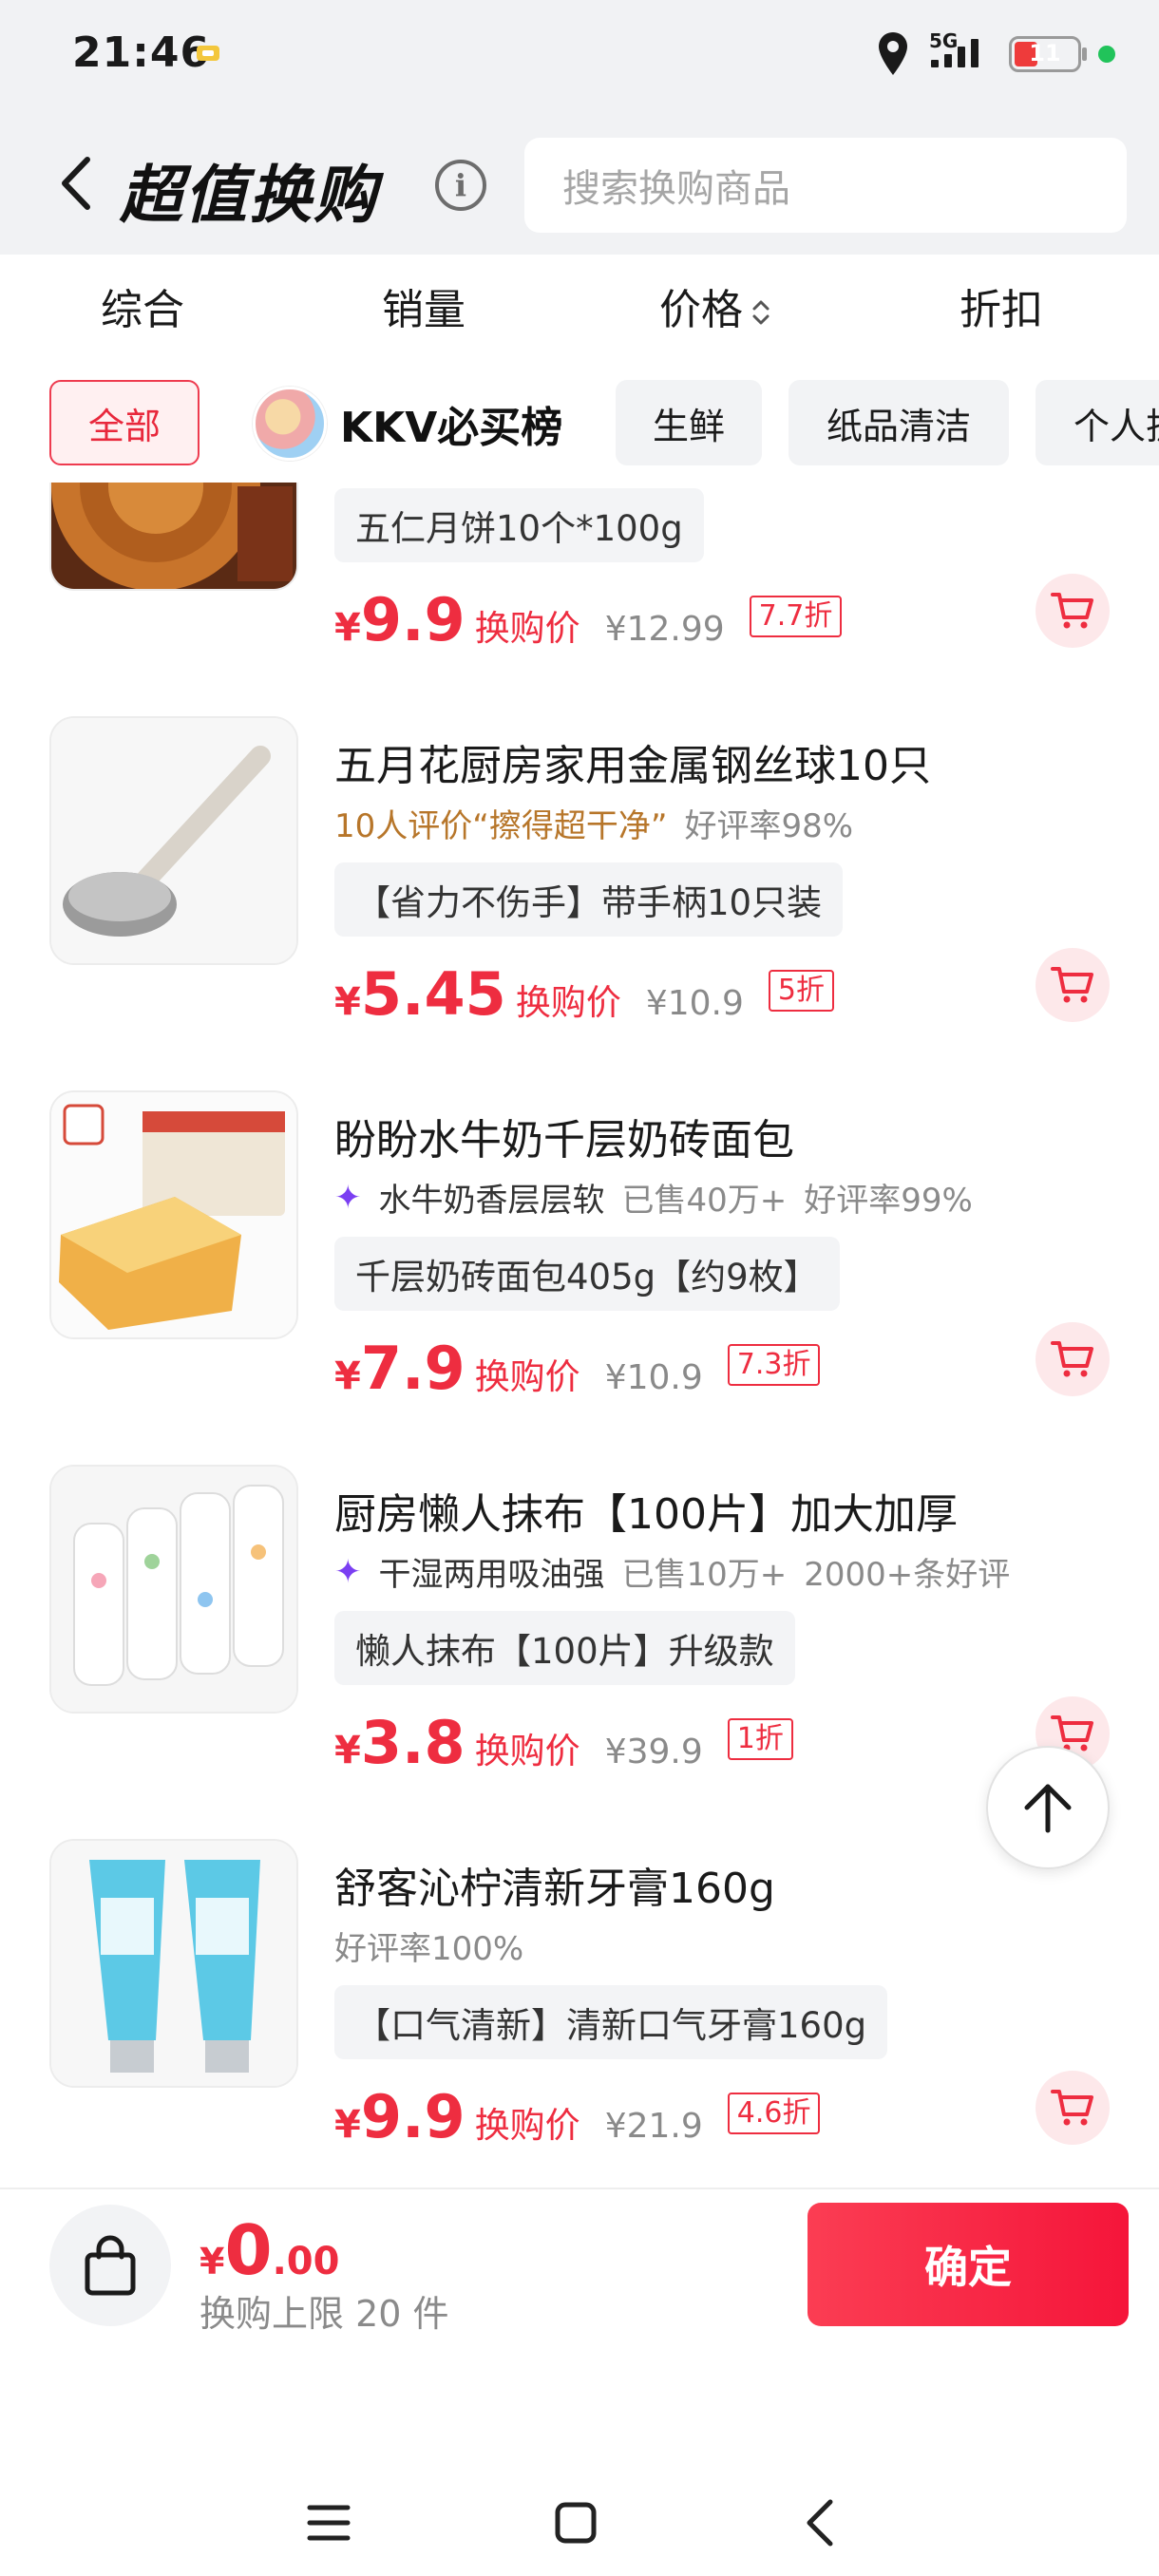 This screenshot has width=1159, height=2576. I want to click on chip-all: 全部, so click(124, 422).